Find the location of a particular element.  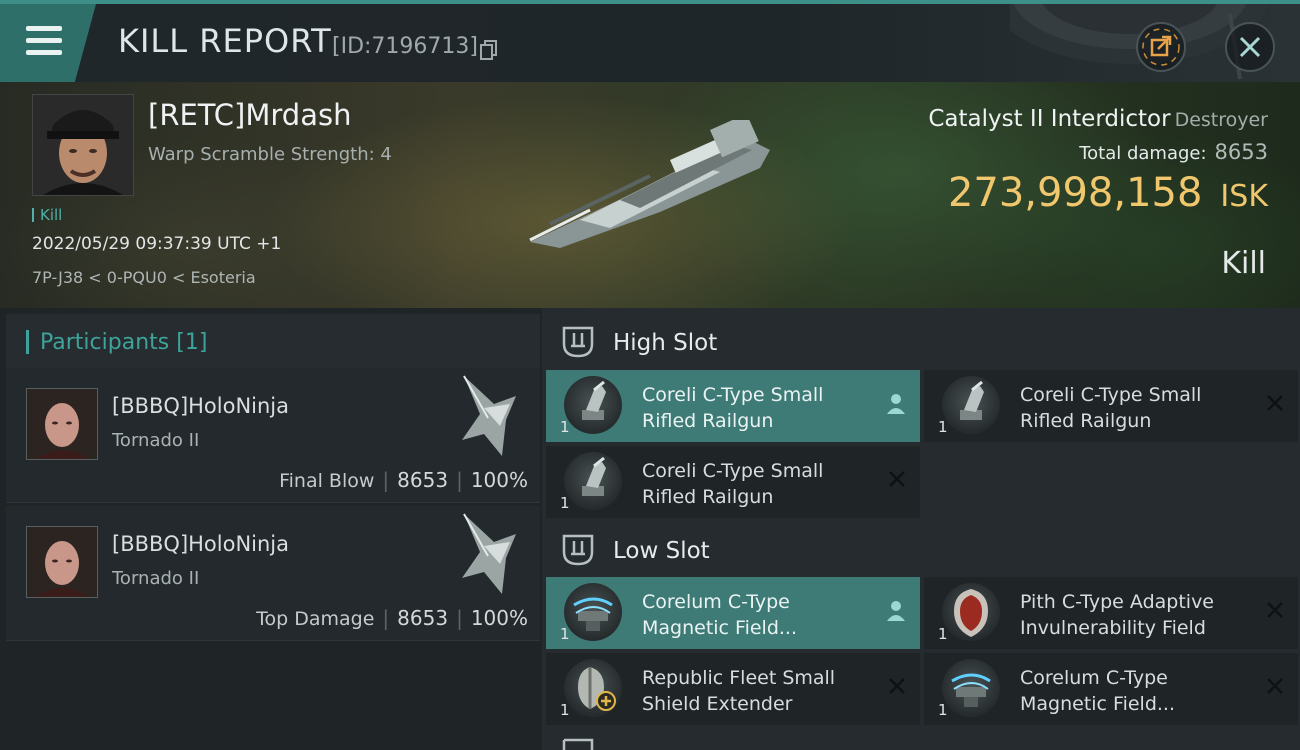

kill-datetime: 2022/05/29 09:37:39 UTC +1 is located at coordinates (157, 244).